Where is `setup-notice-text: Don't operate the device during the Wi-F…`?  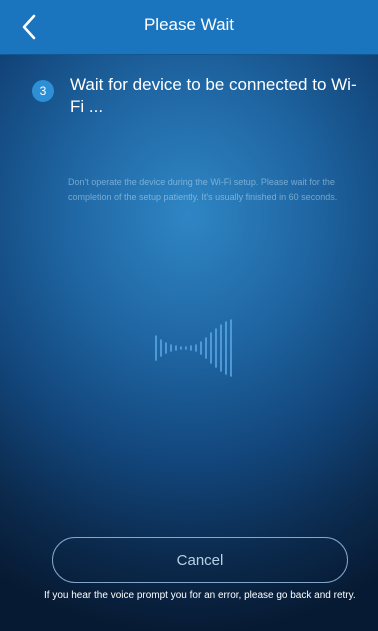 setup-notice-text: Don't operate the device during the Wi-F… is located at coordinates (203, 189).